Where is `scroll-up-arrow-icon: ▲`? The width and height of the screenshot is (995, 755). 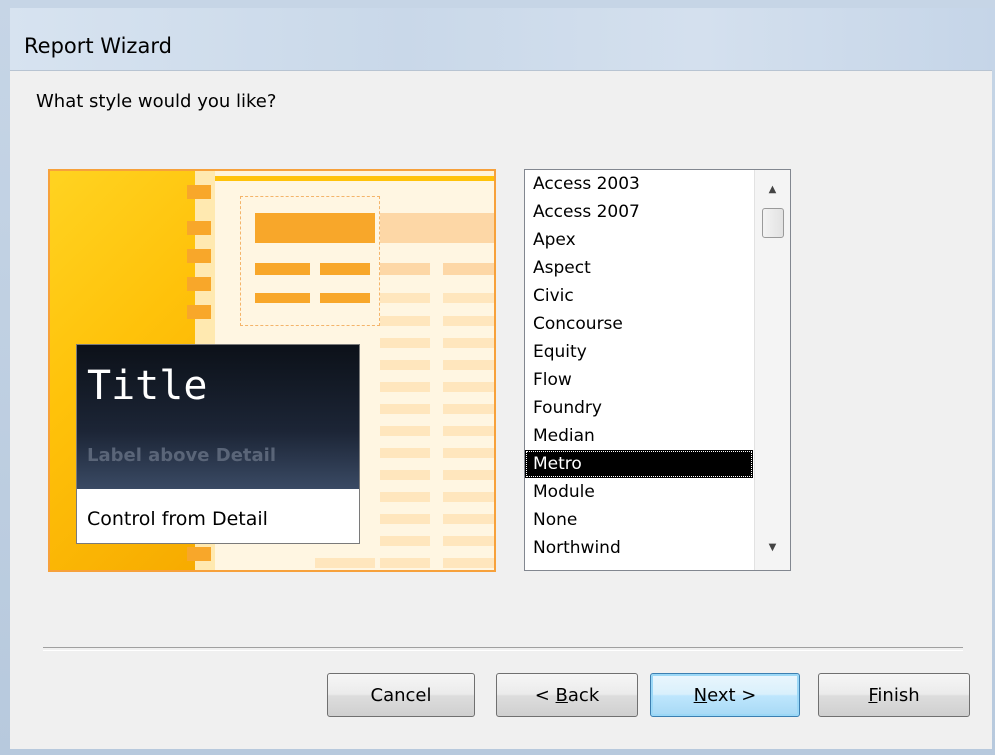
scroll-up-arrow-icon: ▲ is located at coordinates (772, 190).